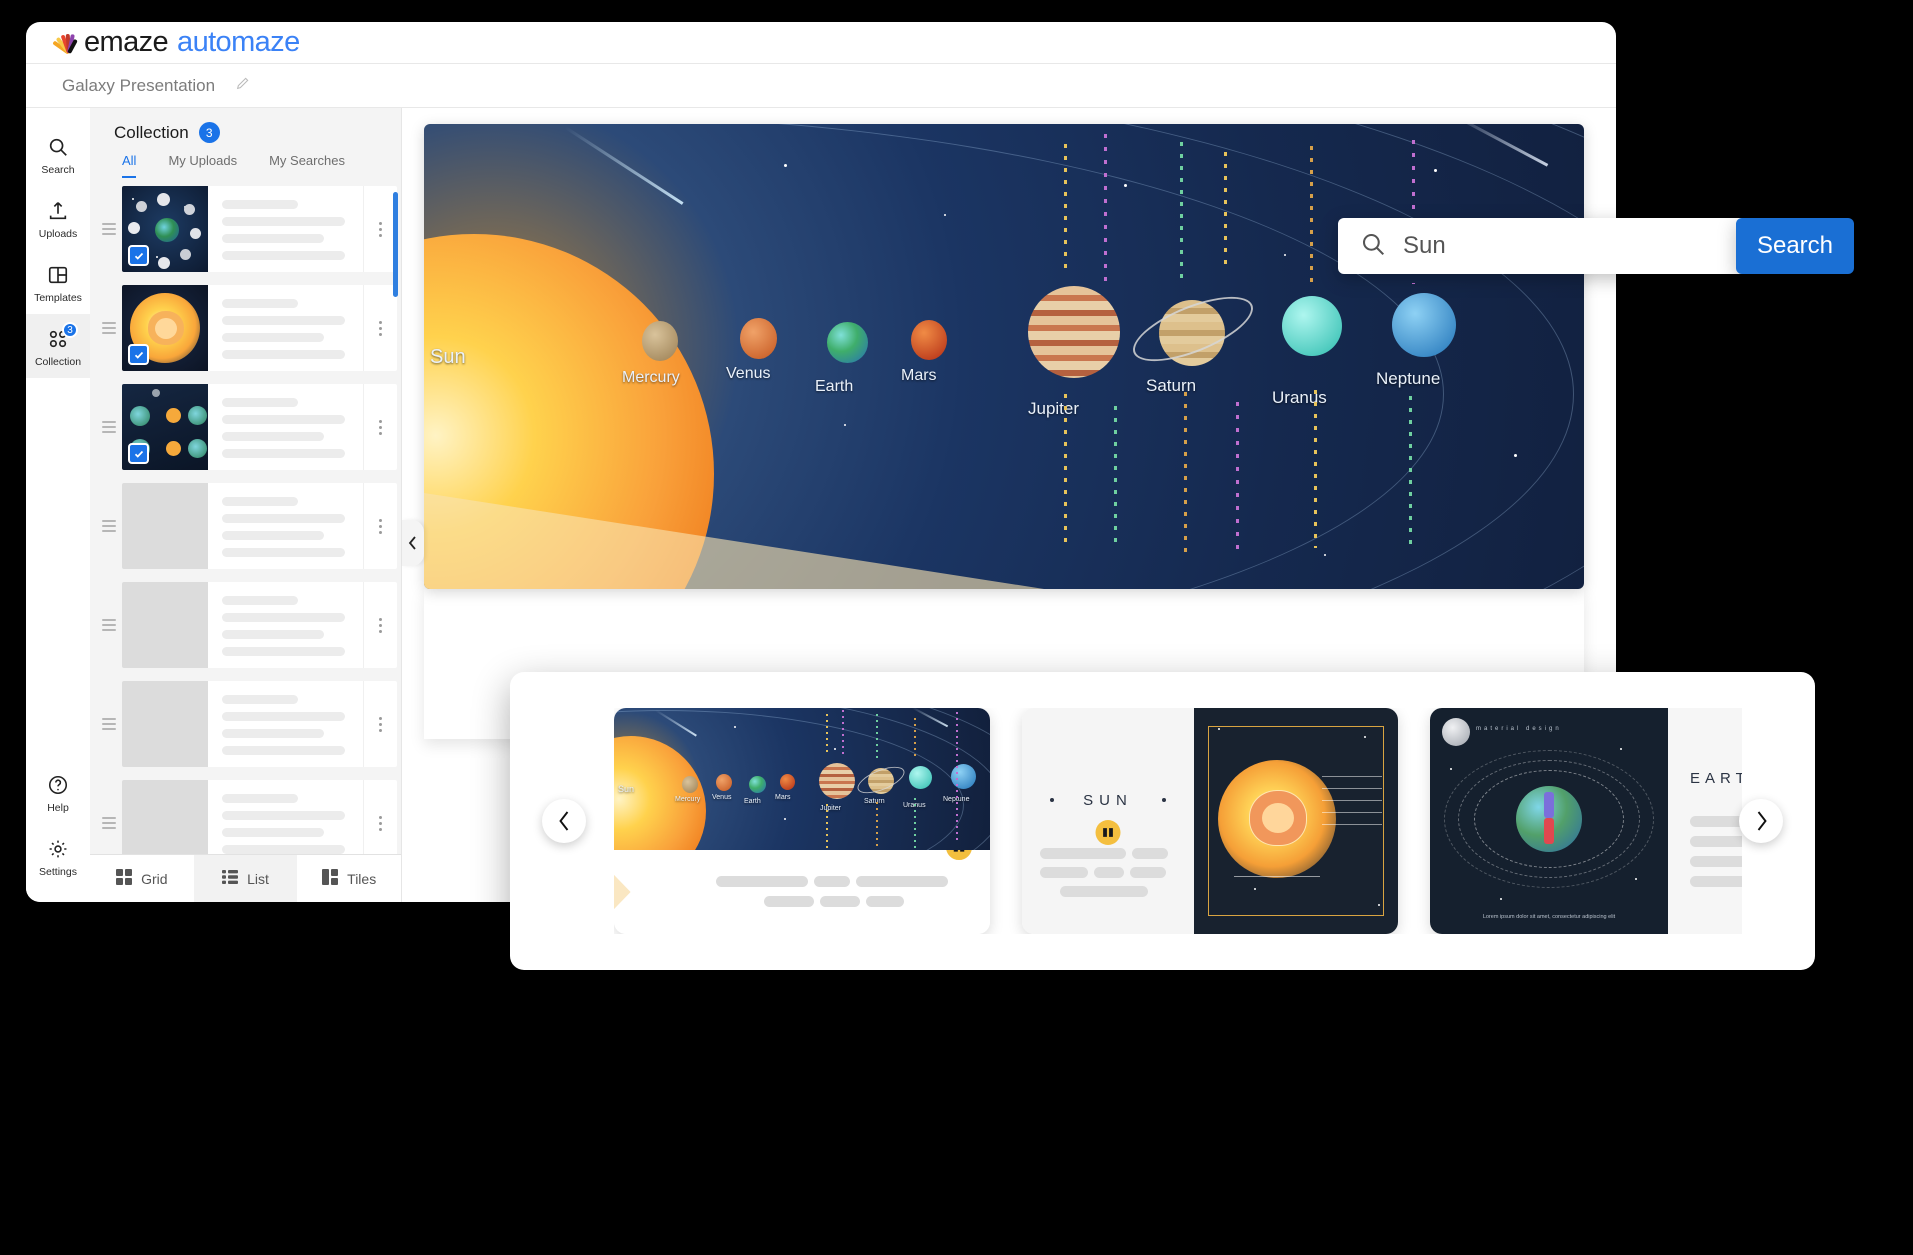 The width and height of the screenshot is (1913, 1255). I want to click on slide-planet-label: Neptune, so click(1408, 378).